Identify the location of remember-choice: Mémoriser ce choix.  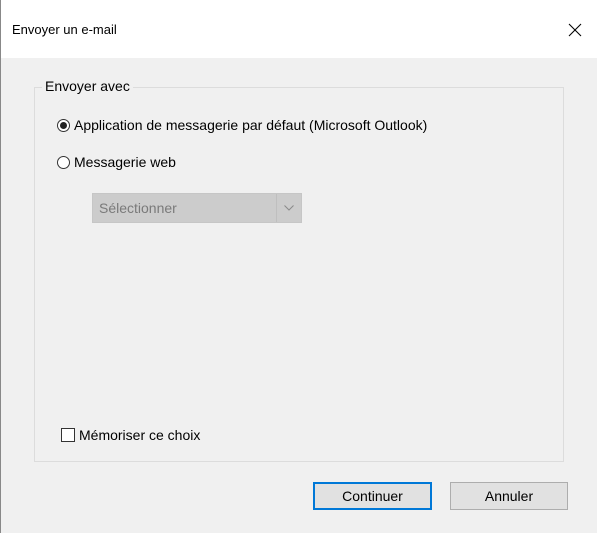
(130, 435).